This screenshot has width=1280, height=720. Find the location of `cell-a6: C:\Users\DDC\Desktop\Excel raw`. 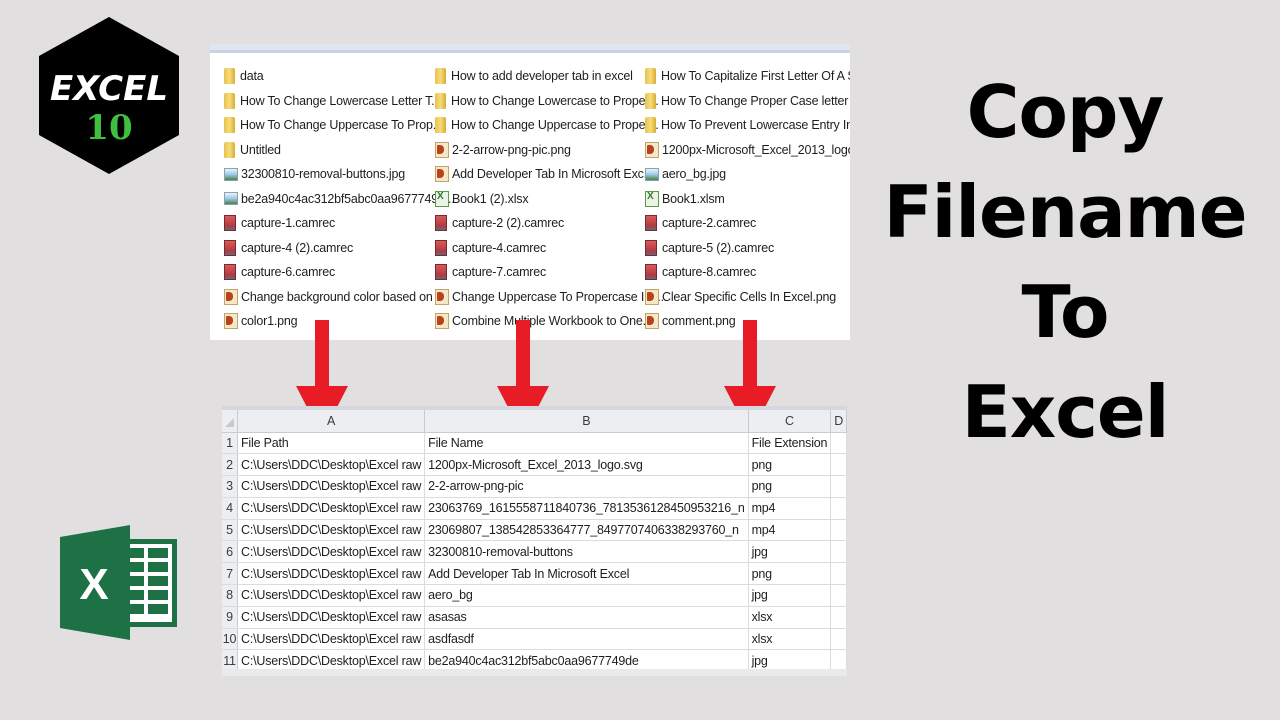

cell-a6: C:\Users\DDC\Desktop\Excel raw is located at coordinates (331, 552).